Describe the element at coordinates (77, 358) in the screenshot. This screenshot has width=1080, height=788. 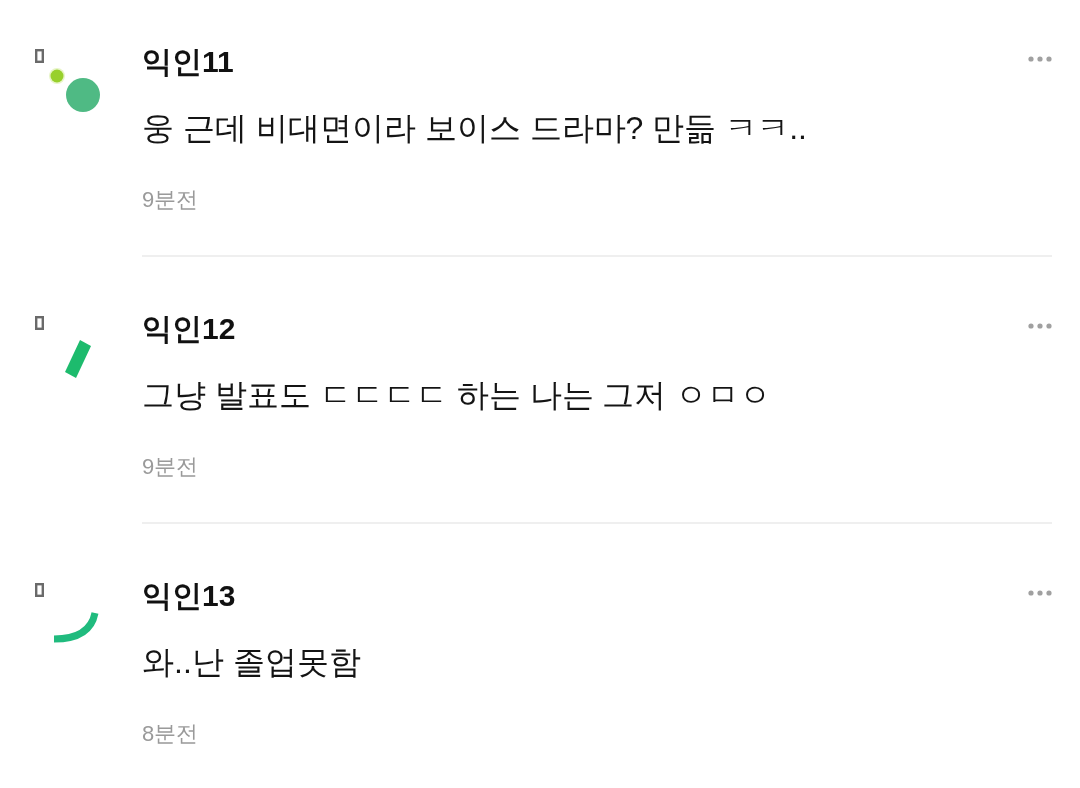
I see `bar-avatar-icon` at that location.